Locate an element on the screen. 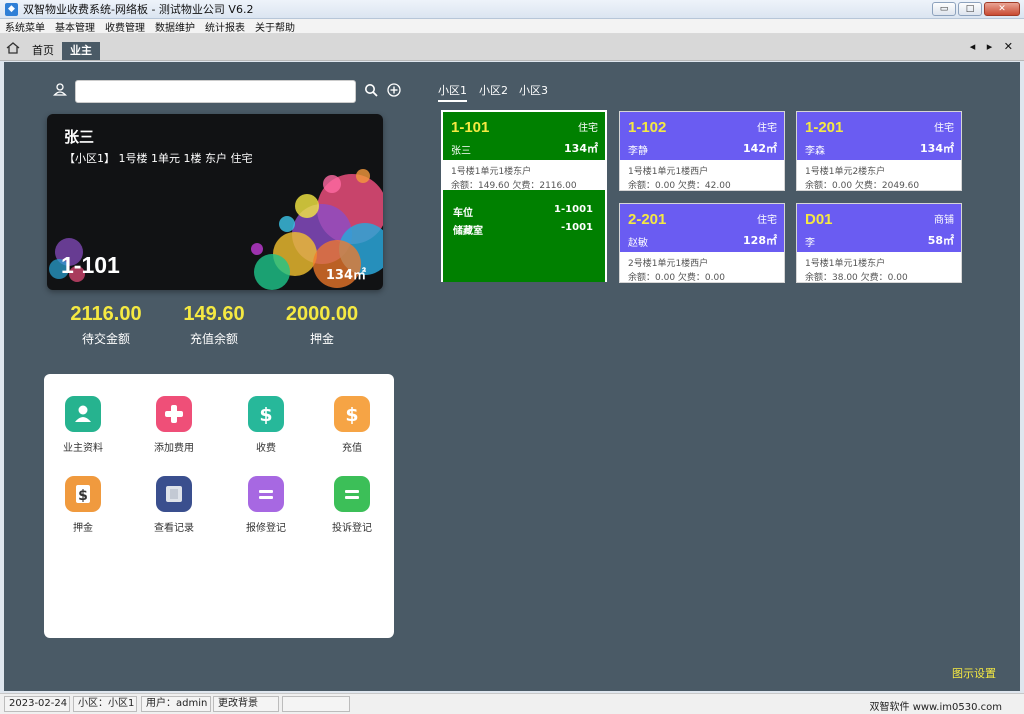 The image size is (1024, 714). owner-card: 张三 【小区1】 1号楼 1单元 1楼 东户 住宅 1-101 134㎡ is located at coordinates (215, 202).